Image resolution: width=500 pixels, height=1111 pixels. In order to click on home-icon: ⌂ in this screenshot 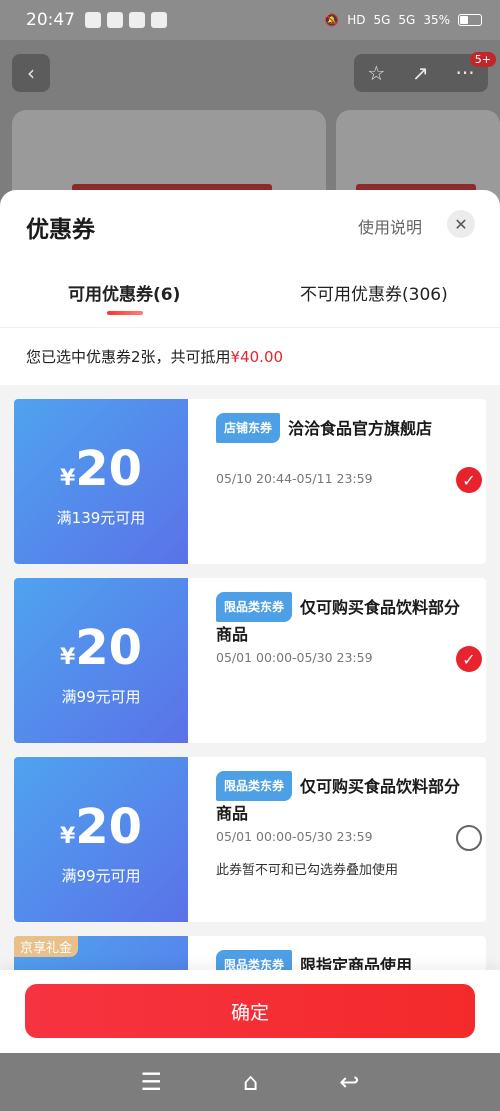, I will do `click(250, 1082)`.